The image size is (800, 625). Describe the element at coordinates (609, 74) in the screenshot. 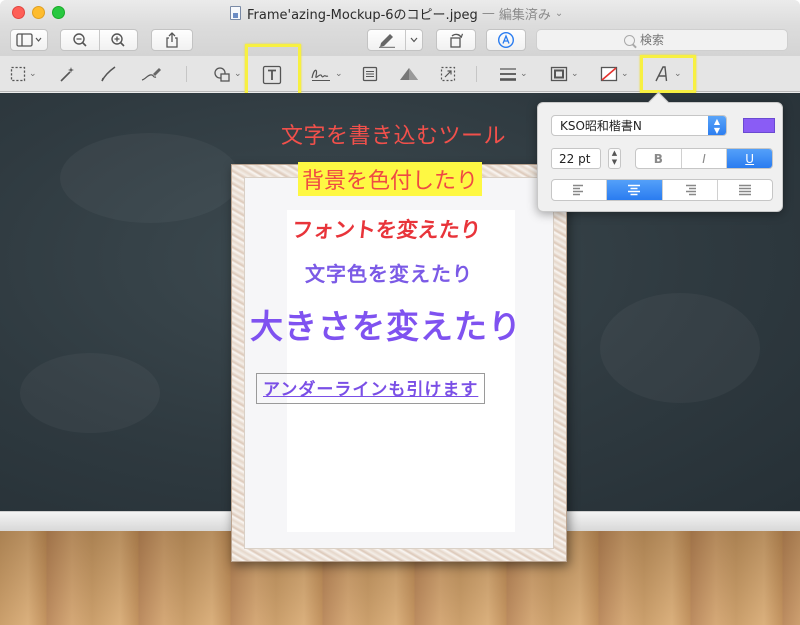

I see `no-fill-icon` at that location.